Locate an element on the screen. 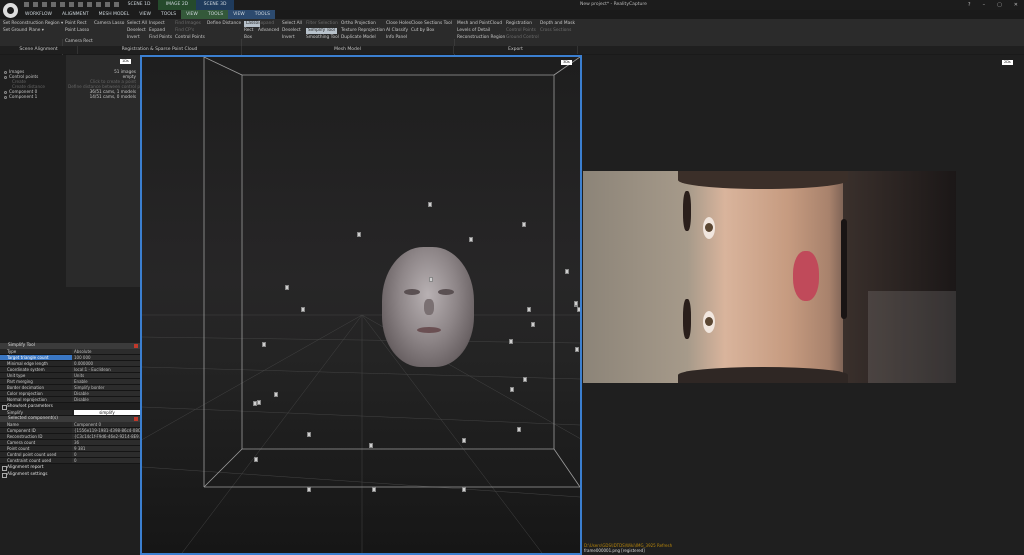 The image size is (1024, 555). inspect-button: Inspect is located at coordinates (157, 24).